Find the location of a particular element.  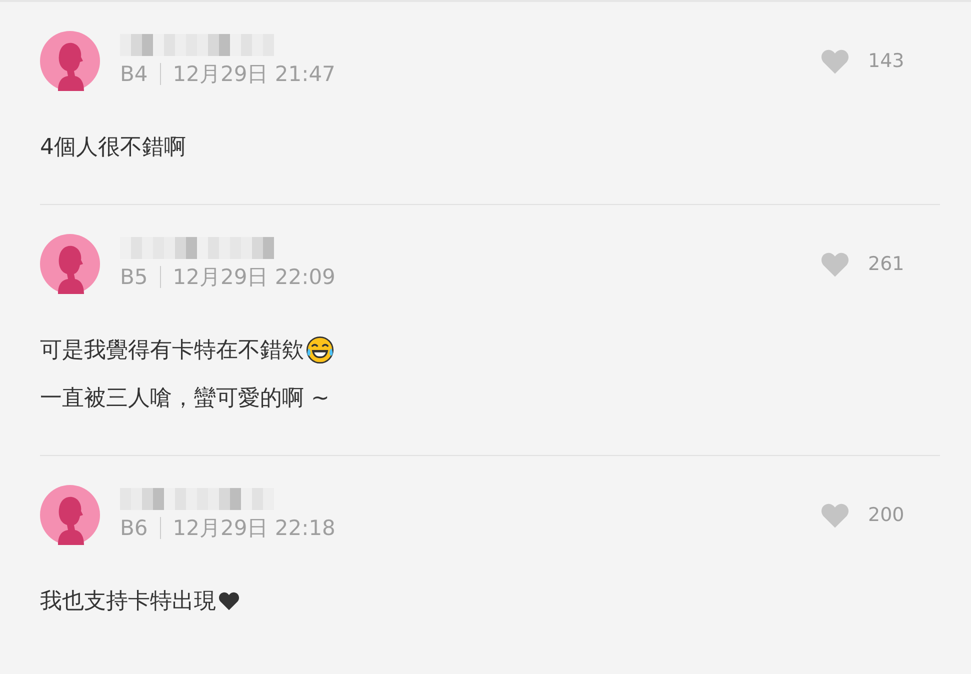

floor-number: B4 is located at coordinates (134, 74).